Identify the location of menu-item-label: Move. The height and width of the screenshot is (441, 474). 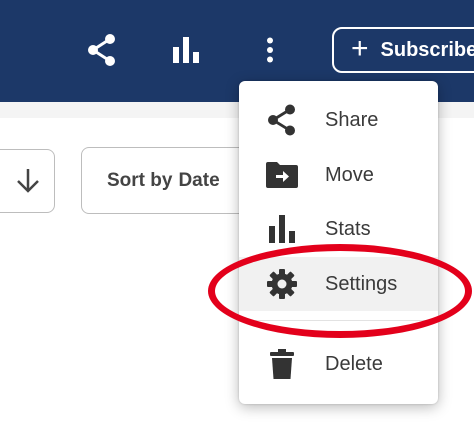
(349, 174).